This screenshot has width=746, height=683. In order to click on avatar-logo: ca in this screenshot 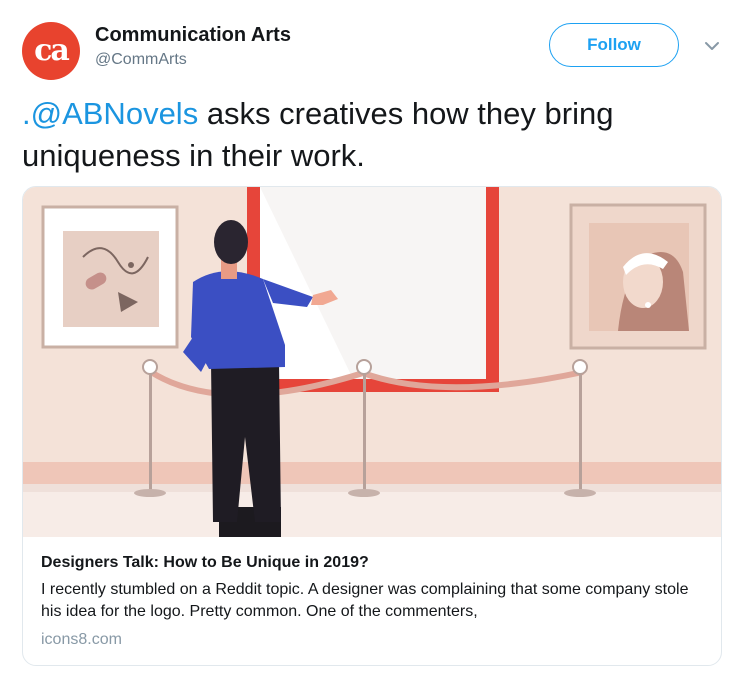, I will do `click(52, 50)`.